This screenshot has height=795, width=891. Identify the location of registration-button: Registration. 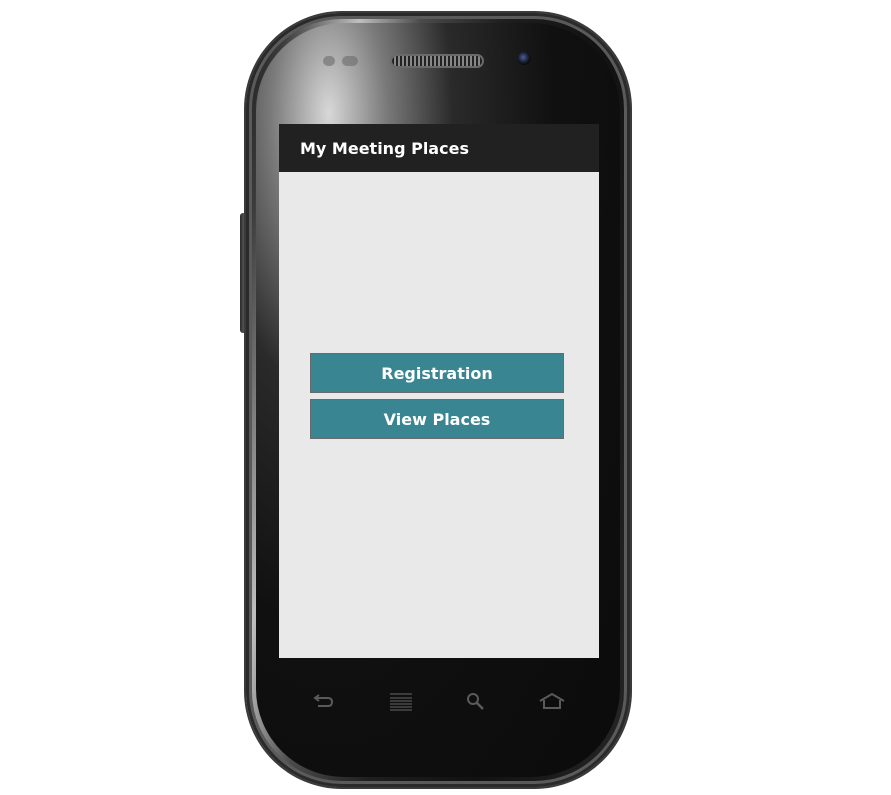
(437, 373).